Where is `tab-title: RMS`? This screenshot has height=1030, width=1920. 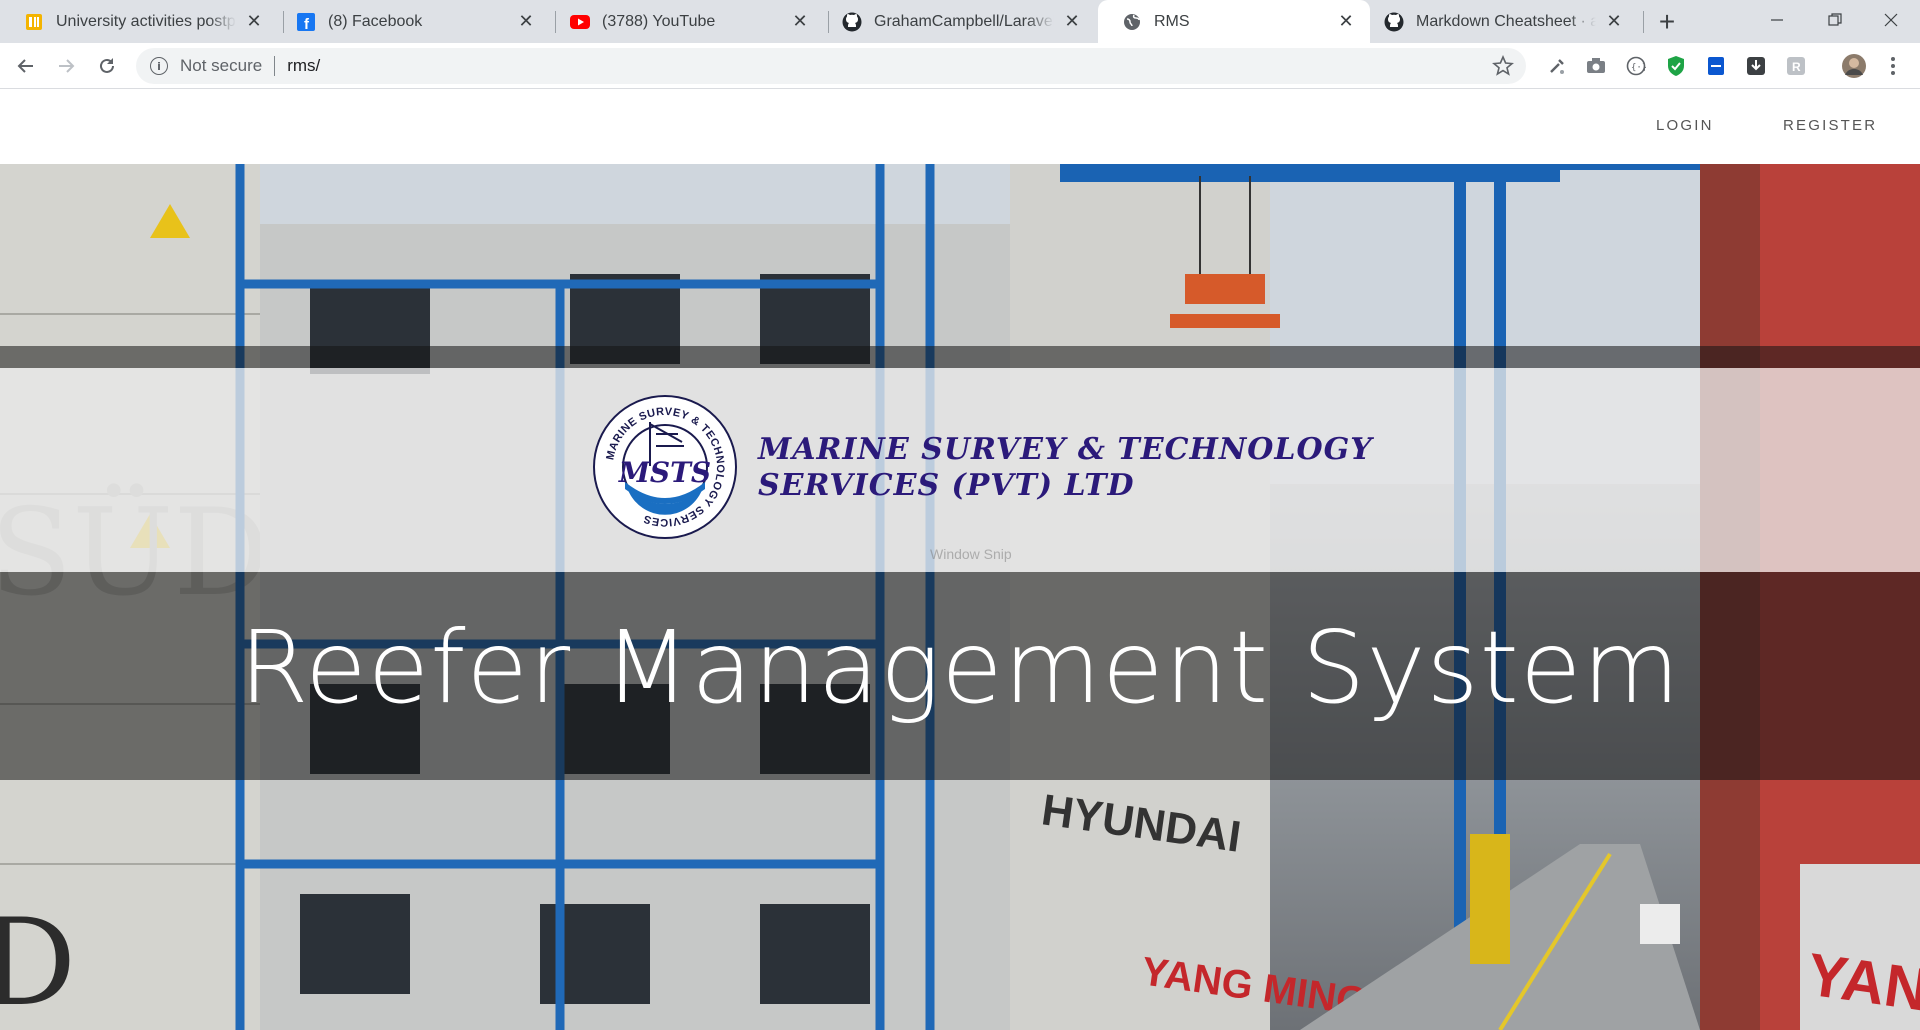 tab-title: RMS is located at coordinates (1172, 21).